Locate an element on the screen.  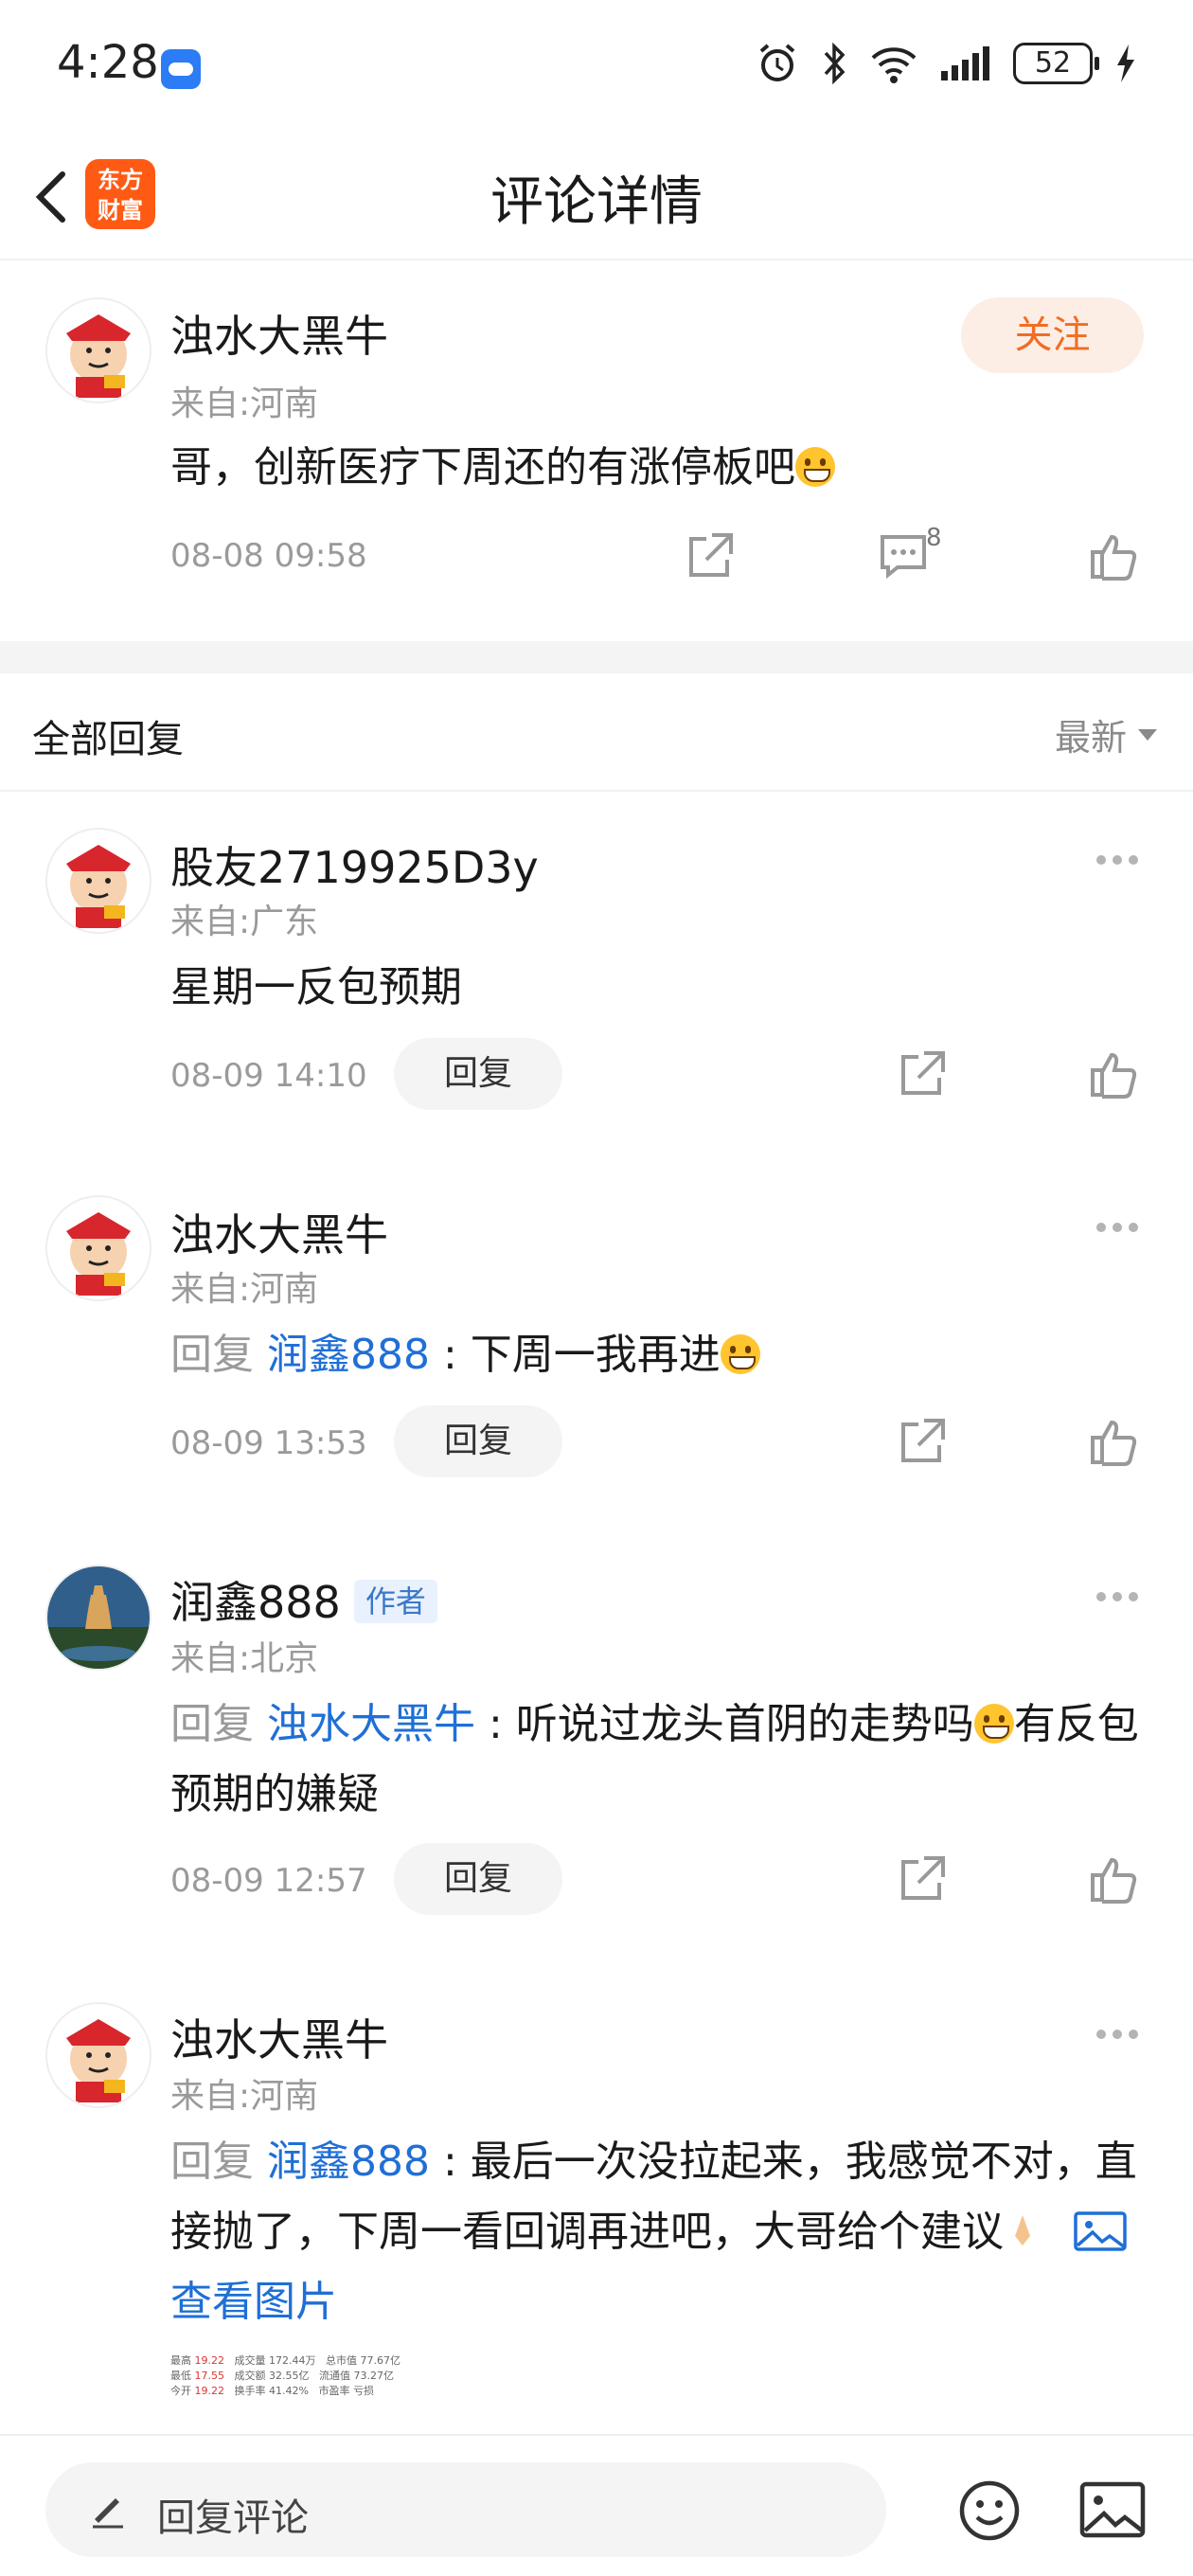
alarm-icon is located at coordinates (777, 62).